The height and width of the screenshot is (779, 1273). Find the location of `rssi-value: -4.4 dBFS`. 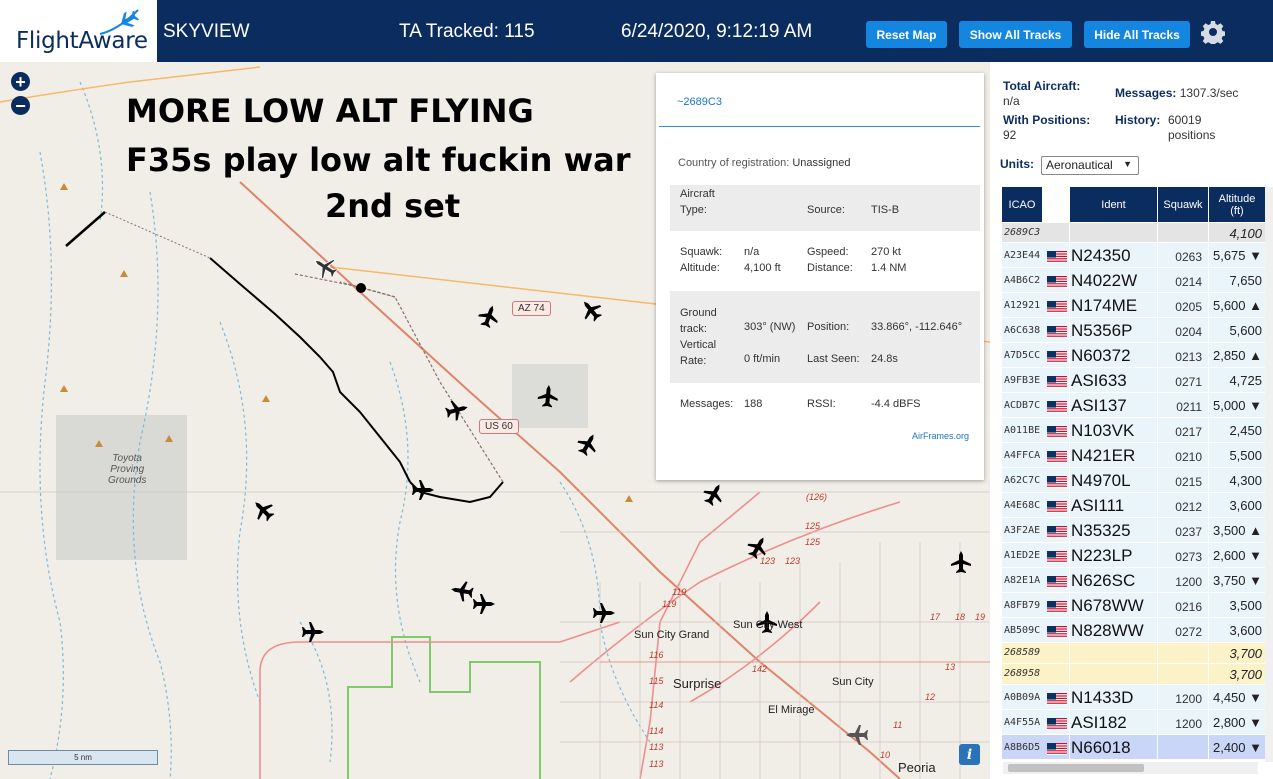

rssi-value: -4.4 dBFS is located at coordinates (896, 404).